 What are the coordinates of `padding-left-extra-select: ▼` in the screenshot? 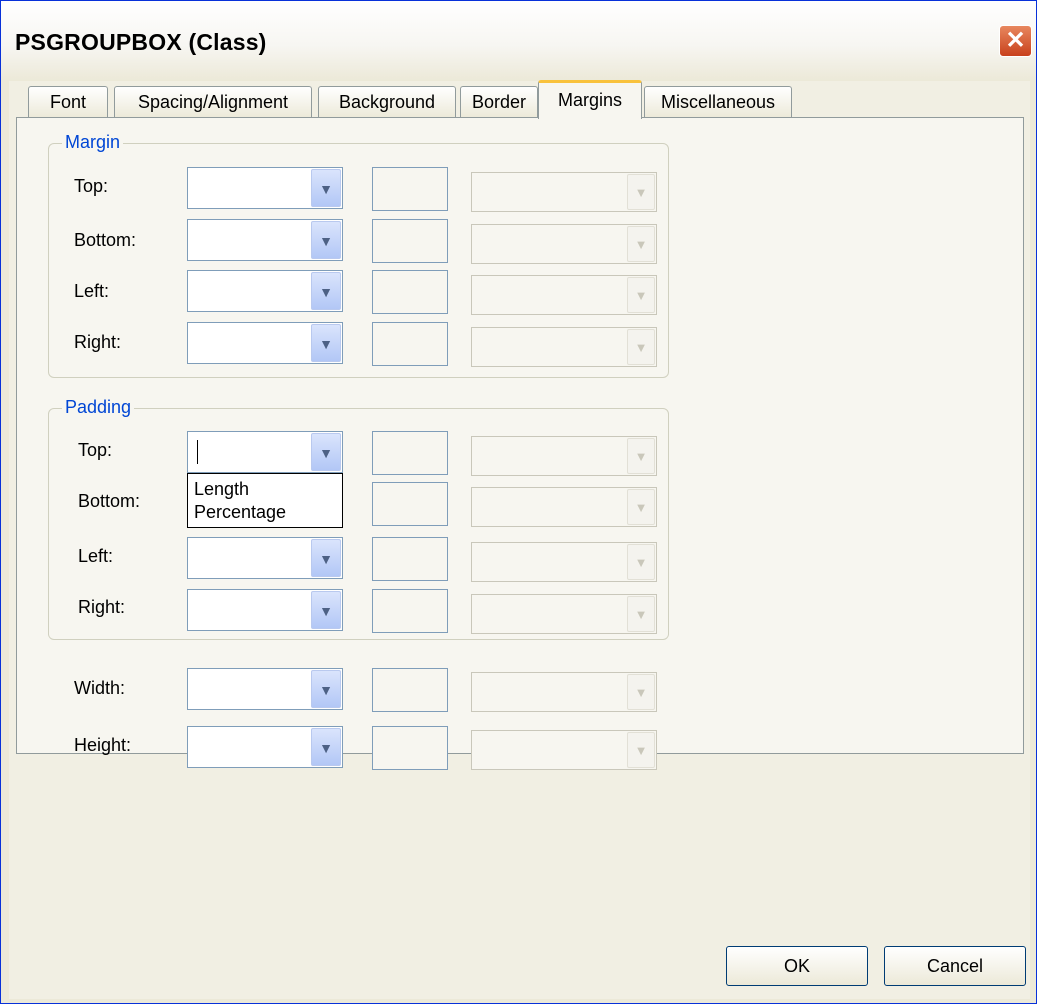 It's located at (564, 562).